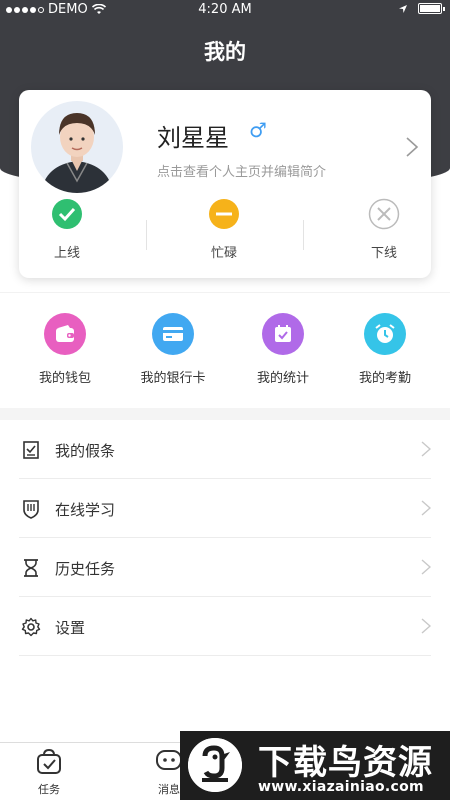 The width and height of the screenshot is (450, 800). Describe the element at coordinates (341, 787) in the screenshot. I see `watermark-url: www.xiazainiao.com` at that location.